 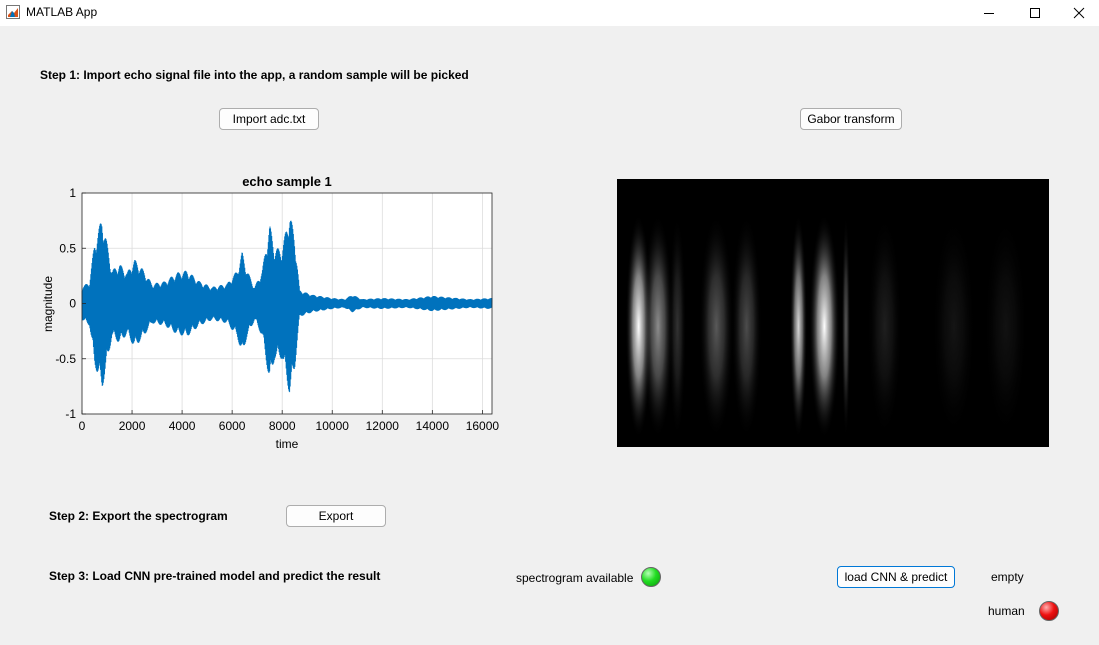 What do you see at coordinates (132, 426) in the screenshot?
I see `x-tick-label: 2000` at bounding box center [132, 426].